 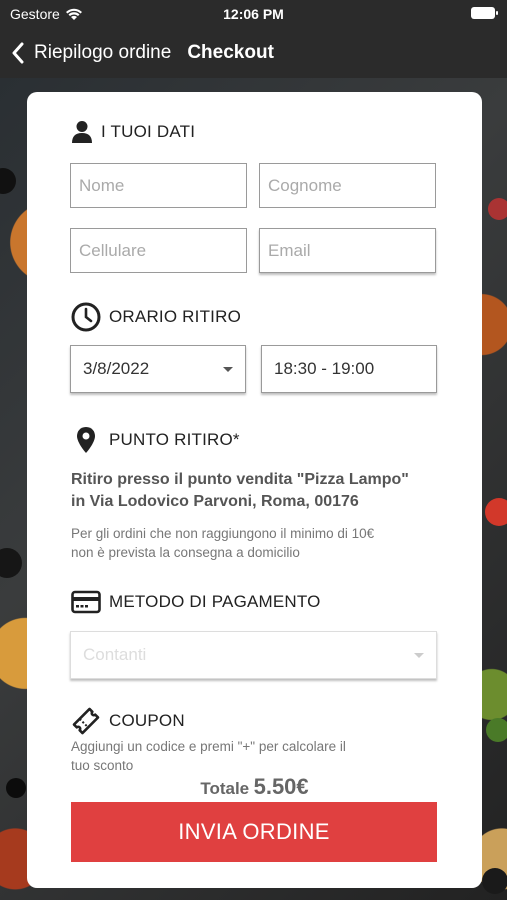 What do you see at coordinates (175, 316) in the screenshot?
I see `pickup-time-title: ORARIO RITIRO` at bounding box center [175, 316].